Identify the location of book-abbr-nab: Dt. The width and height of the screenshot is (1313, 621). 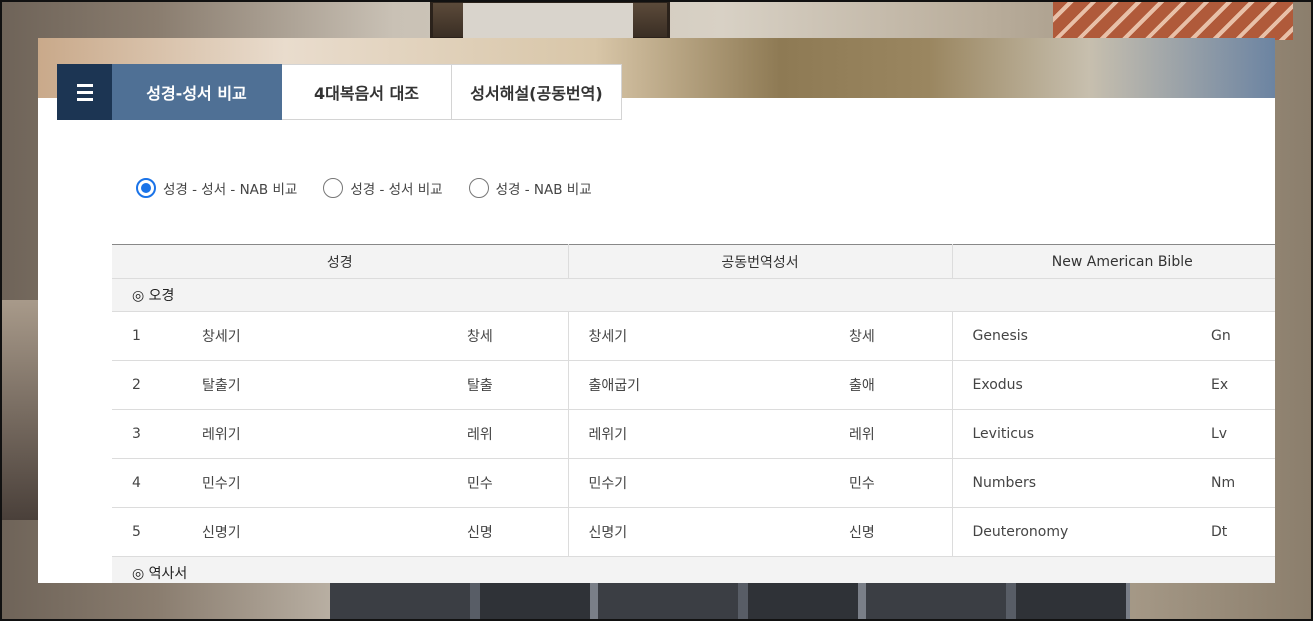
(1233, 532).